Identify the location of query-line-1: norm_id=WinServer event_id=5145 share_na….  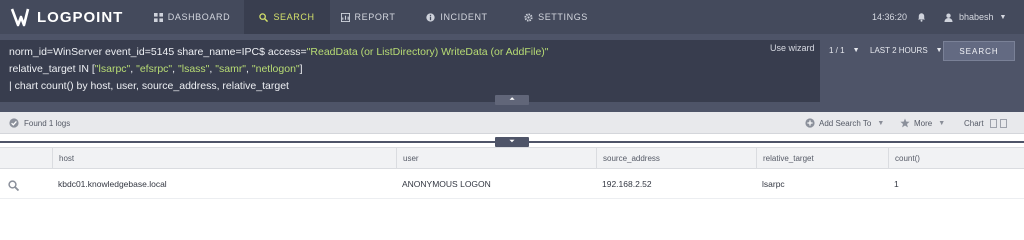
(410, 52).